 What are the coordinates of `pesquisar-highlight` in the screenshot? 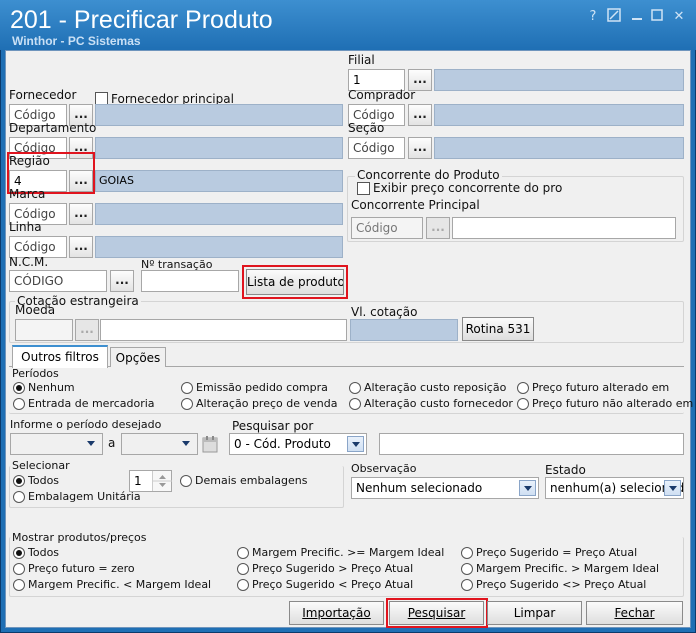 It's located at (437, 613).